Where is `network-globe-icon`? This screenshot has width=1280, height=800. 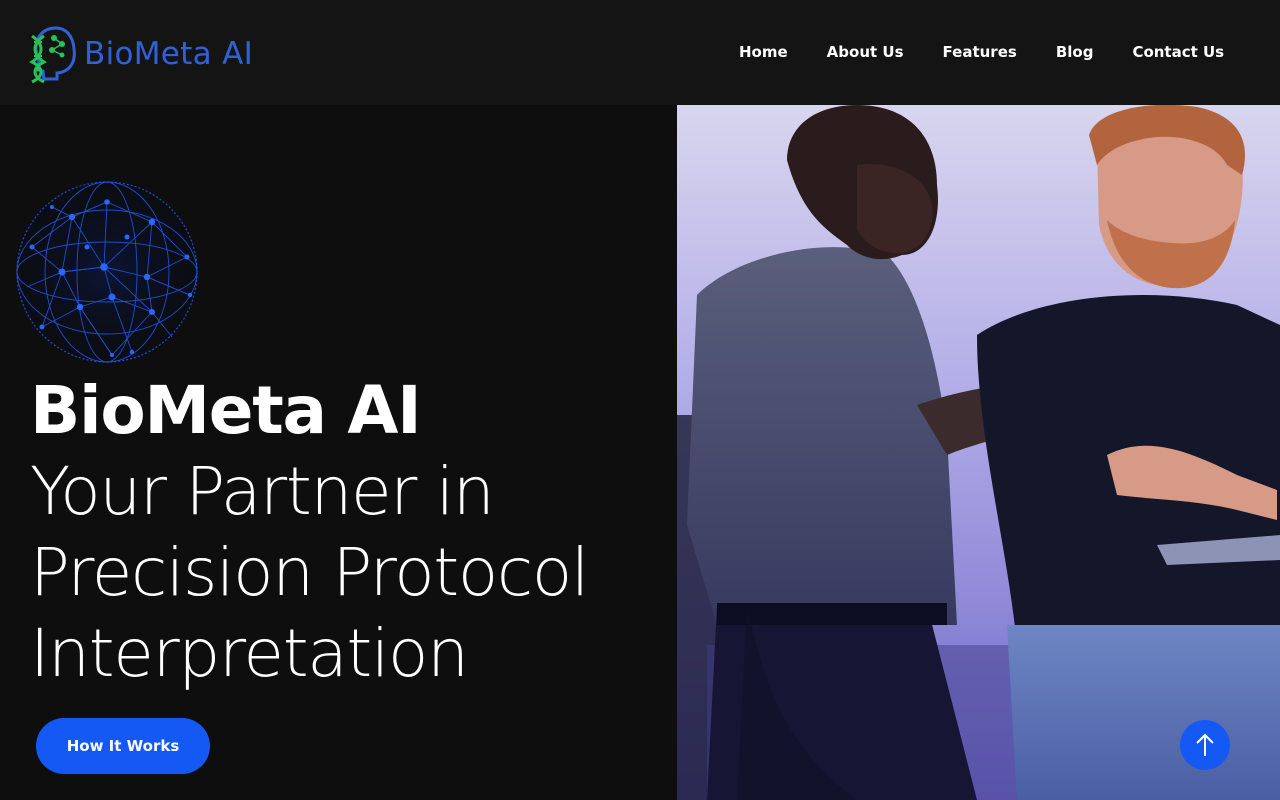
network-globe-icon is located at coordinates (107, 272).